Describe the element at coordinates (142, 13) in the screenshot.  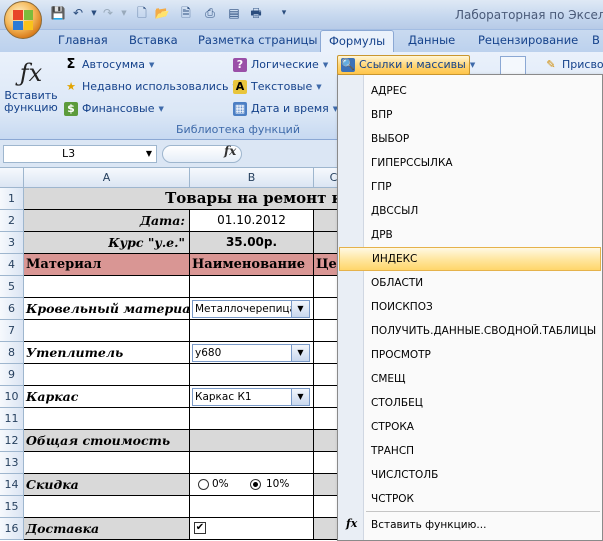
I see `new-file-icon: 🗋` at that location.